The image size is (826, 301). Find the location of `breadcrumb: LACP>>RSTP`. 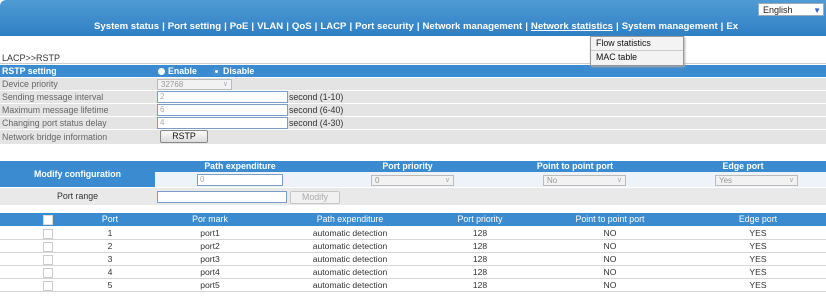

breadcrumb: LACP>>RSTP is located at coordinates (31, 58).